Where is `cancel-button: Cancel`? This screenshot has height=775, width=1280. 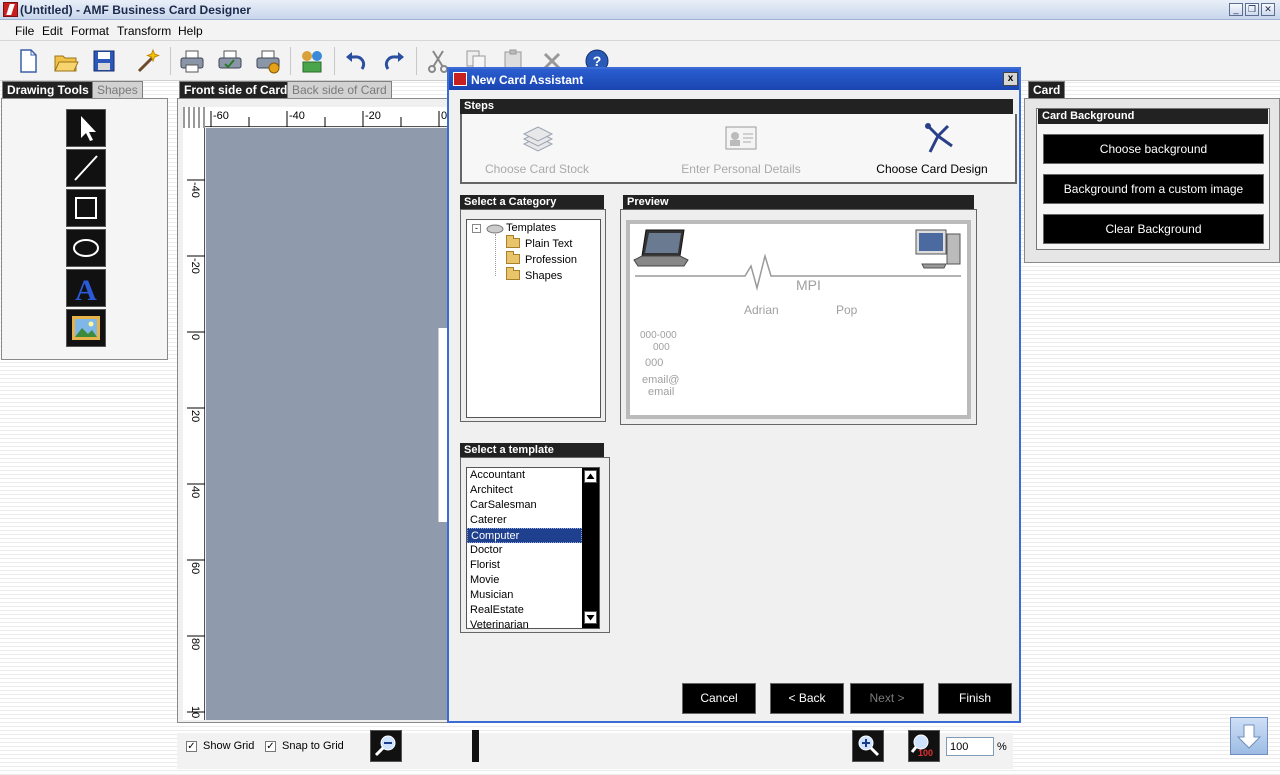
cancel-button: Cancel is located at coordinates (719, 698).